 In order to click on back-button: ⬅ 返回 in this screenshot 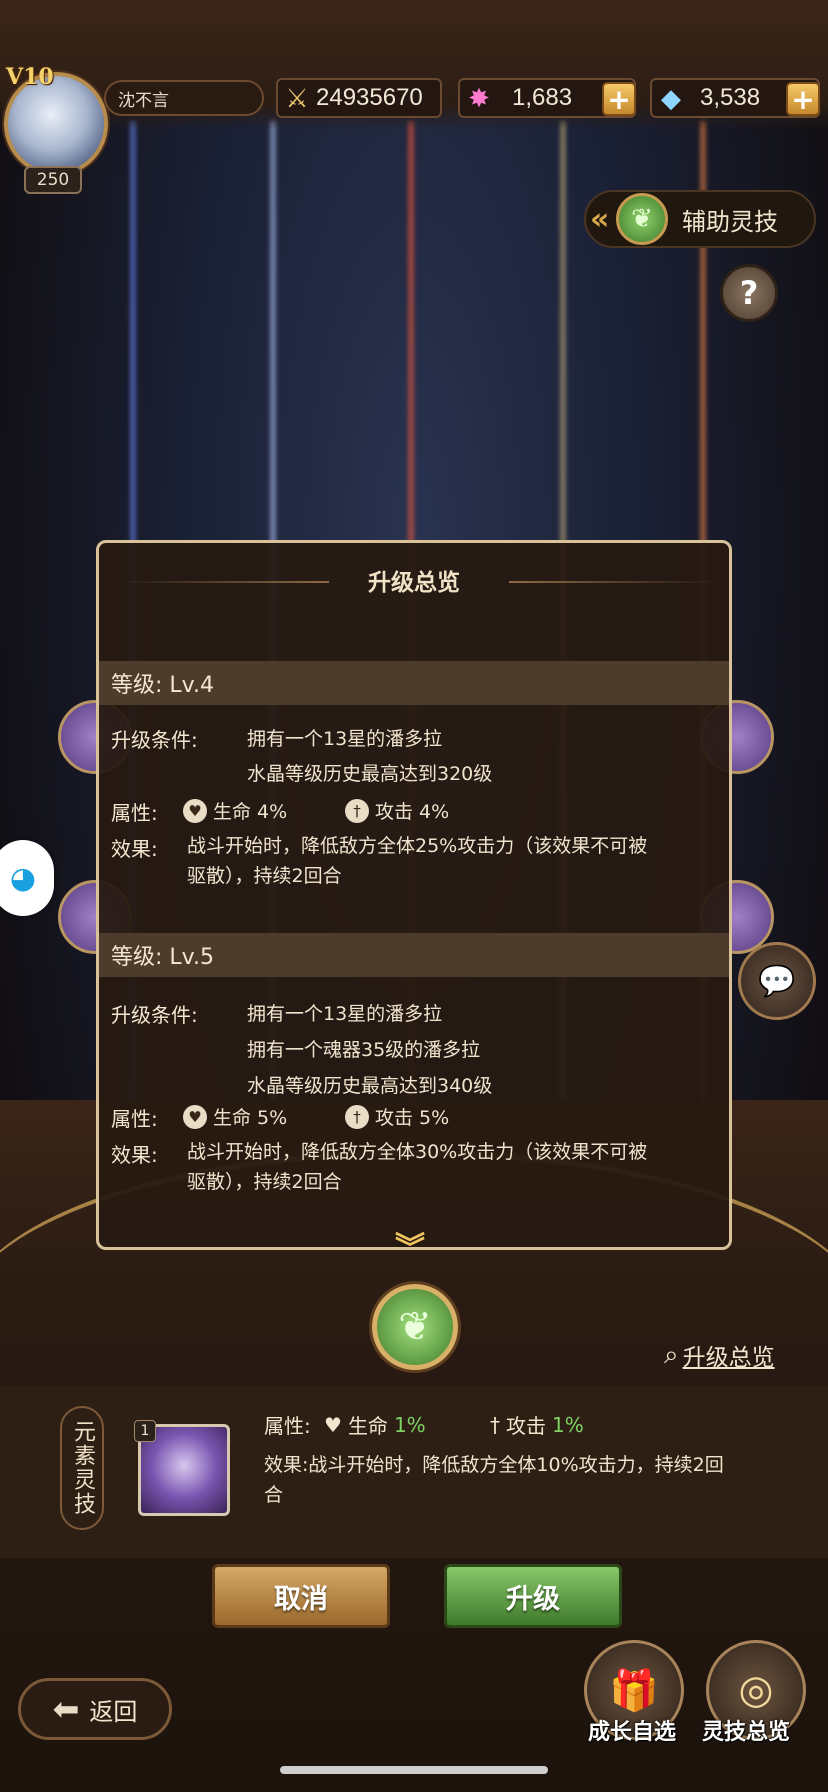, I will do `click(95, 1709)`.